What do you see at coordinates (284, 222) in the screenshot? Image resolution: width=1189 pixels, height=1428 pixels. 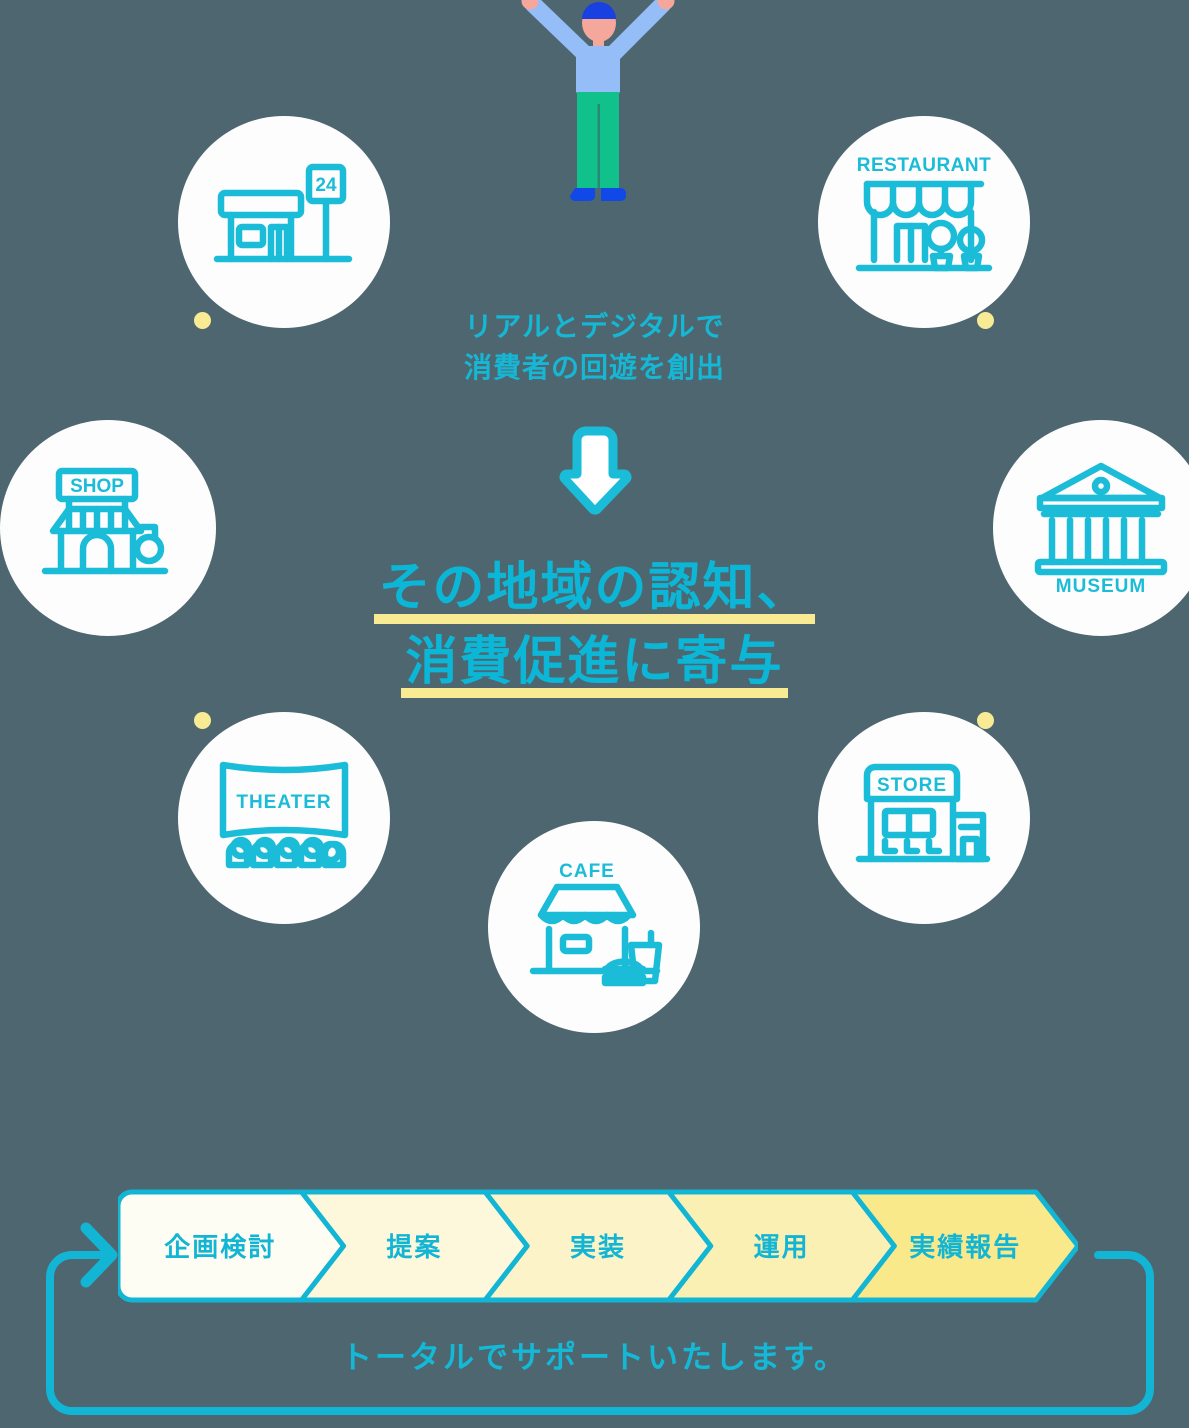 I see `circle-convenience-store: 24` at bounding box center [284, 222].